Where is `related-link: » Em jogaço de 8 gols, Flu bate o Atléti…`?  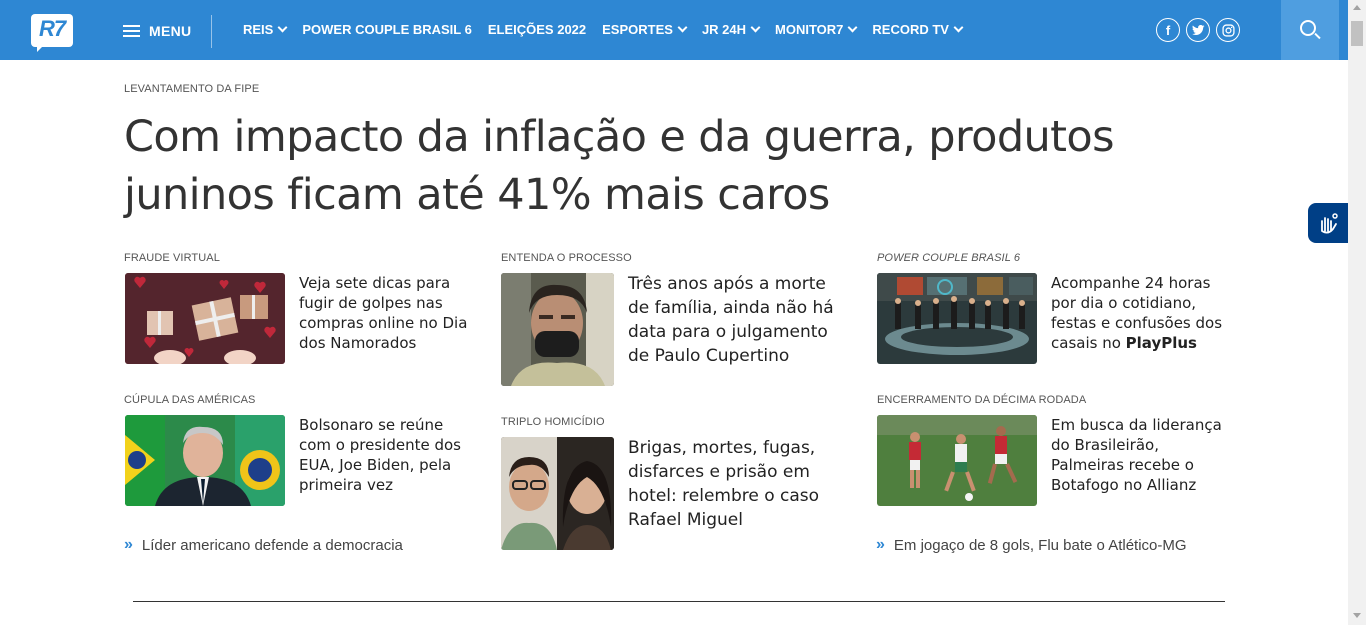 related-link: » Em jogaço de 8 gols, Flu bate o Atléti… is located at coordinates (1031, 545).